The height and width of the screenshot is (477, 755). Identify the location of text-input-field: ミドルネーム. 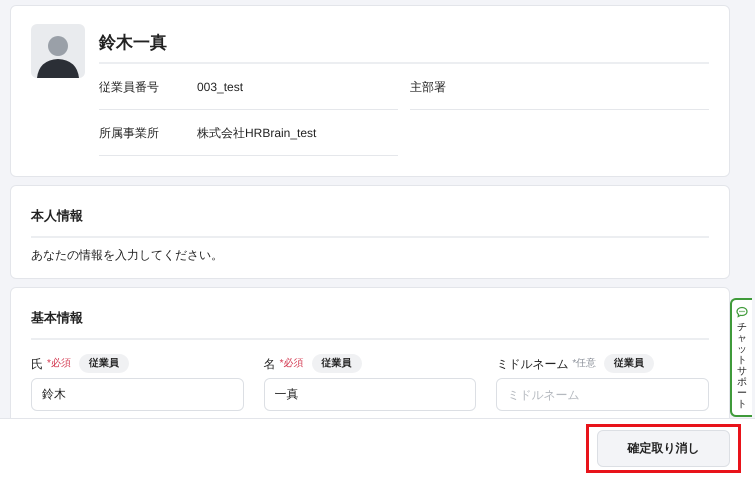
(602, 394).